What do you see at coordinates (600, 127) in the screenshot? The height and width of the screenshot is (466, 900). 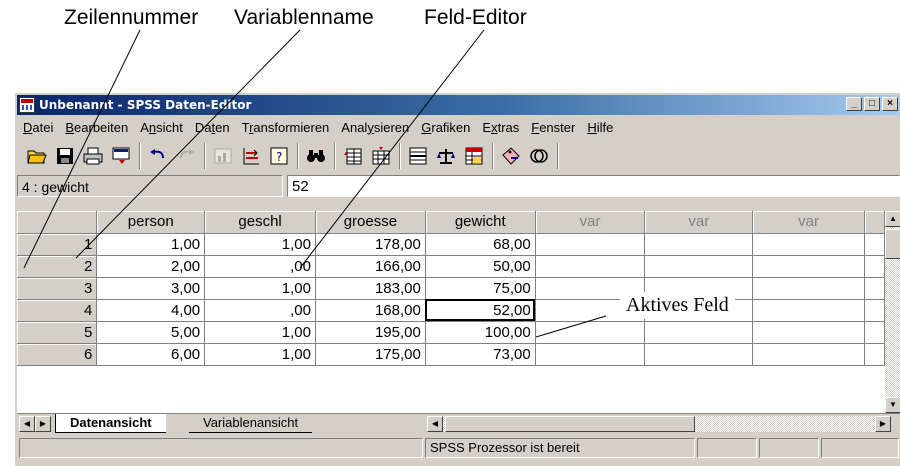 I see `menu-hilfe: Hilfe` at bounding box center [600, 127].